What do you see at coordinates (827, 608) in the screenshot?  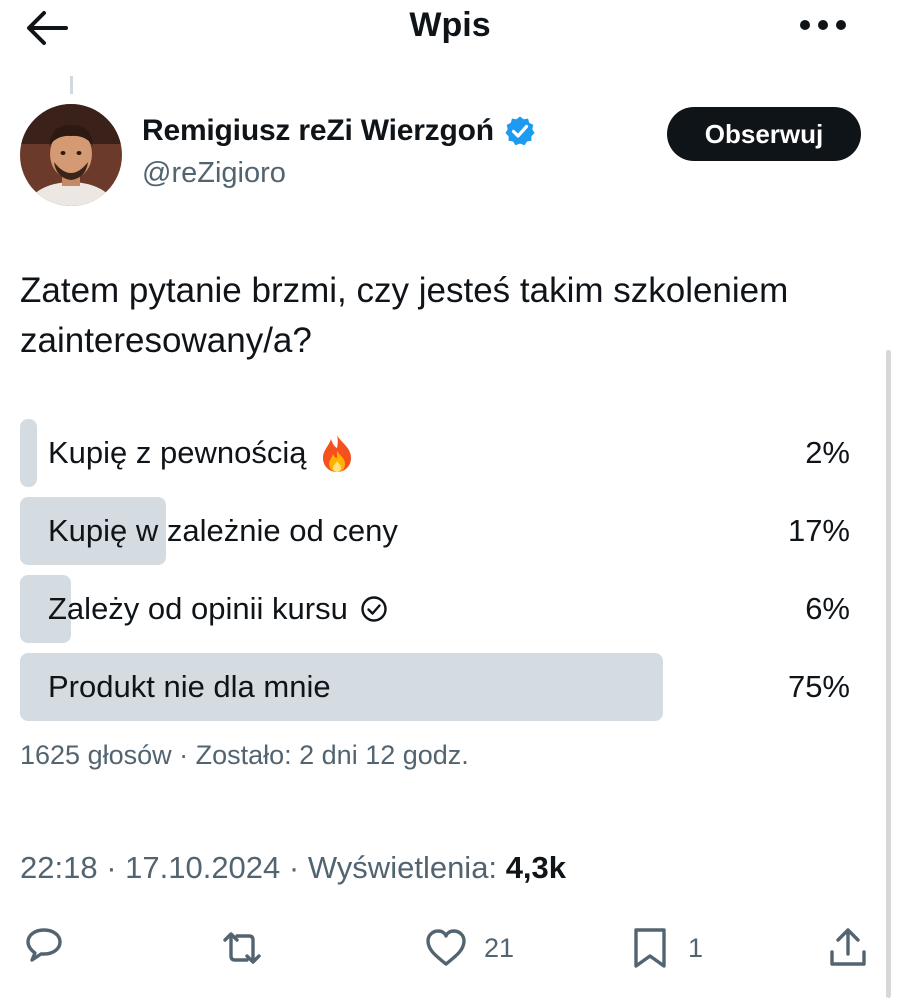 I see `poll-option-percent: 6%` at bounding box center [827, 608].